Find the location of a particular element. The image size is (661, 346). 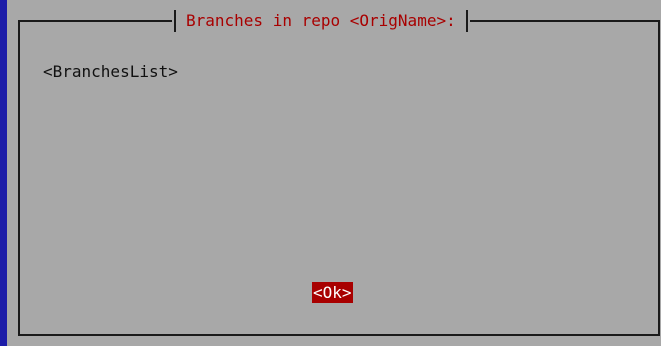

ok-button: <Ok> is located at coordinates (332, 292).